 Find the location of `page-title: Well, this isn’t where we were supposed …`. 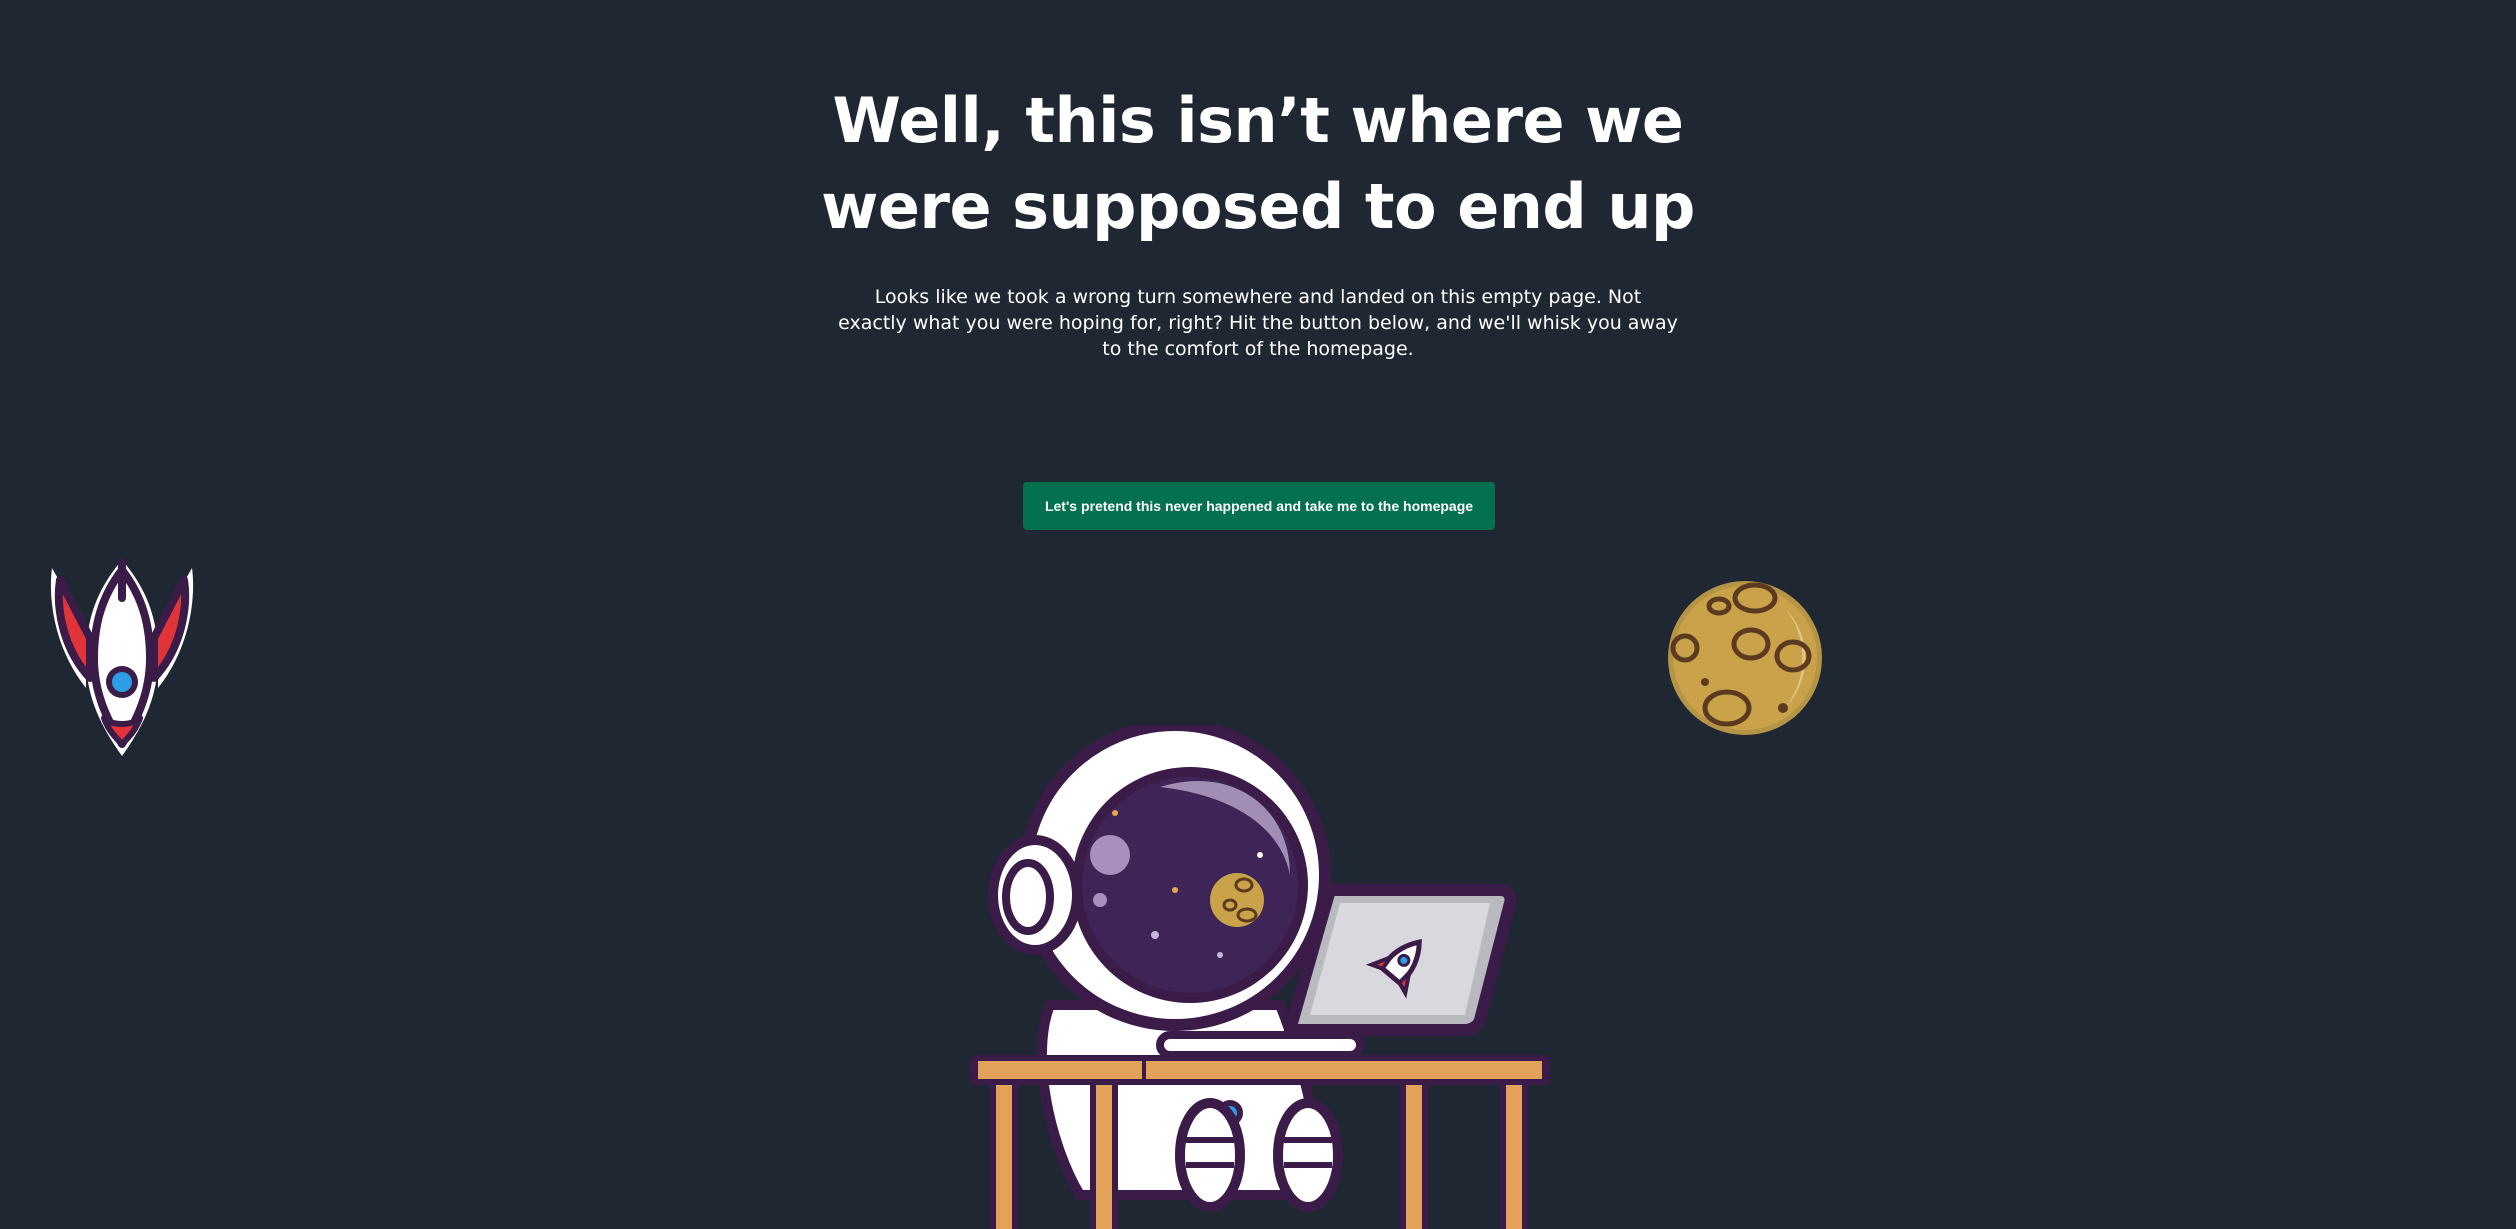

page-title: Well, this isn’t where we were supposed … is located at coordinates (1258, 164).